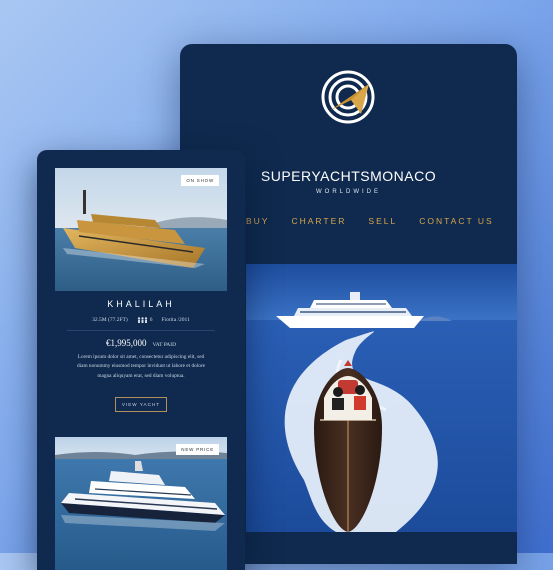  Describe the element at coordinates (151, 320) in the screenshot. I see `guests-count: 6` at that location.